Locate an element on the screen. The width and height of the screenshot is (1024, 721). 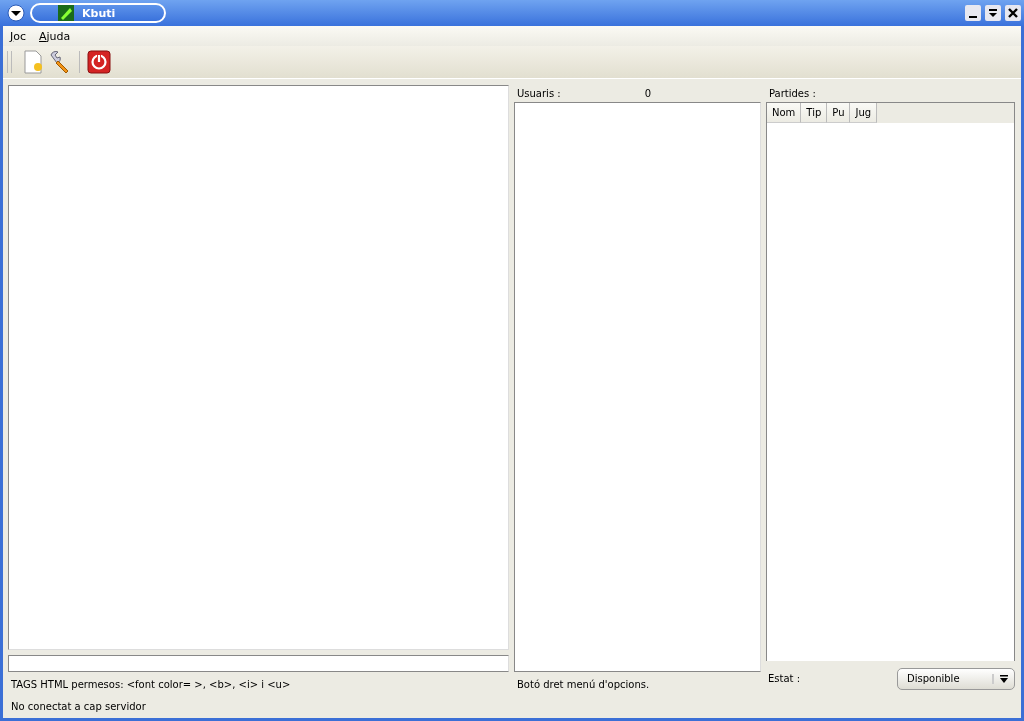
status-bar-text: No conectat a cap servidor is located at coordinates (78, 706).